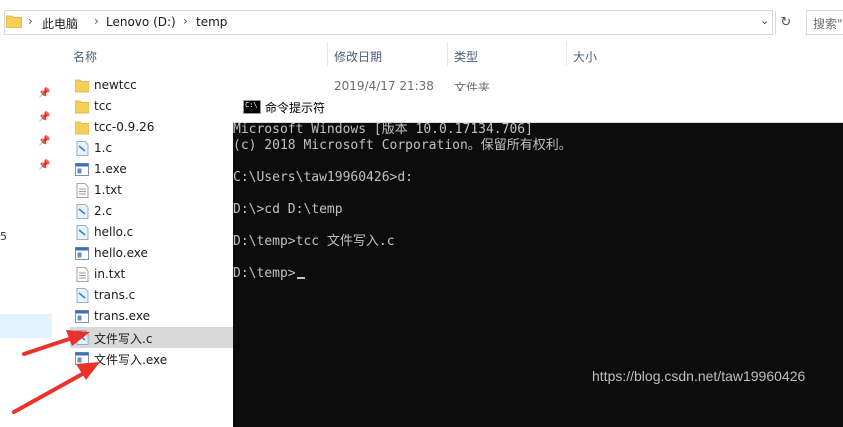 The width and height of the screenshot is (843, 427). Describe the element at coordinates (358, 56) in the screenshot. I see `column-header-modified: 修改日期` at that location.